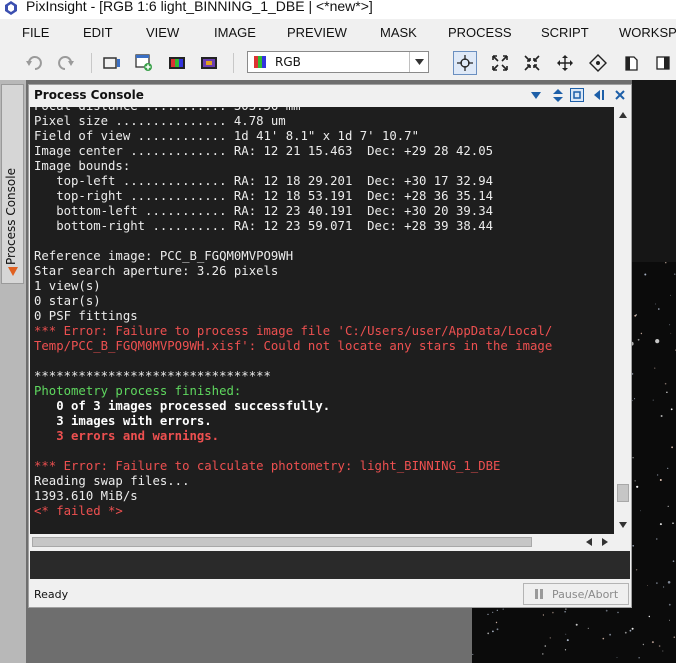  I want to click on rgb-composite-icon, so click(209, 63).